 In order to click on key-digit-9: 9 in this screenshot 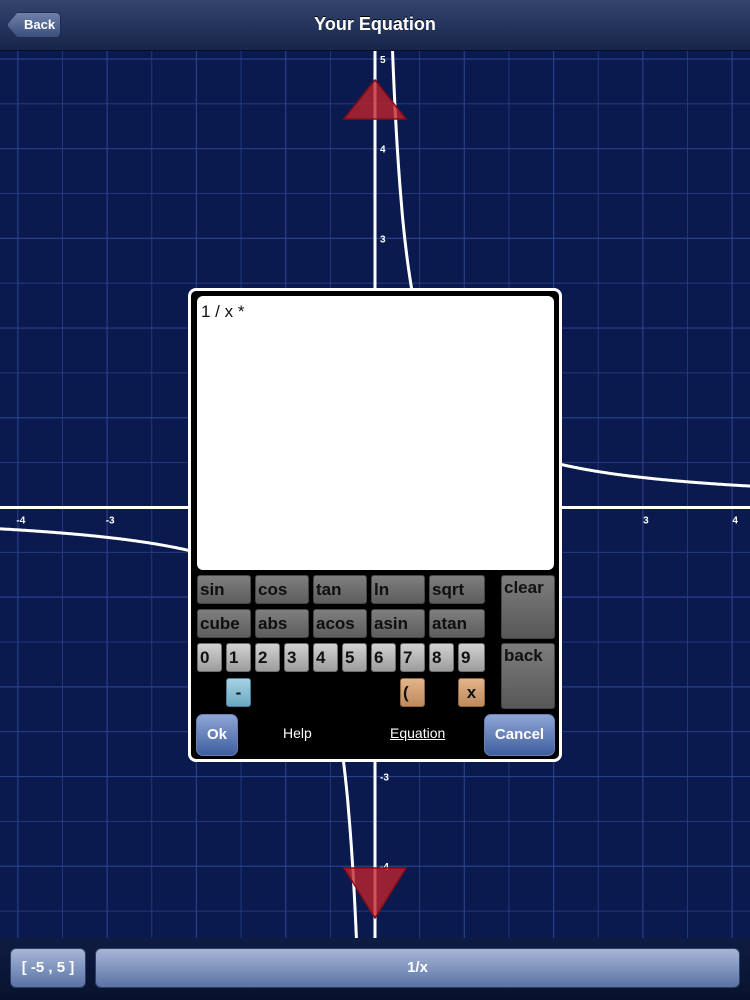, I will do `click(471, 657)`.